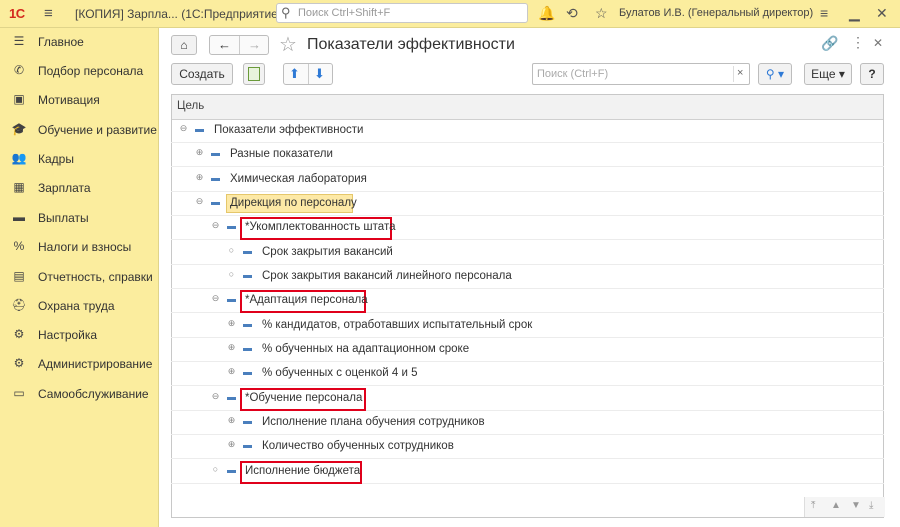  Describe the element at coordinates (527, 155) in the screenshot. I see `tree-row: ⊕ Разные показатели` at that location.